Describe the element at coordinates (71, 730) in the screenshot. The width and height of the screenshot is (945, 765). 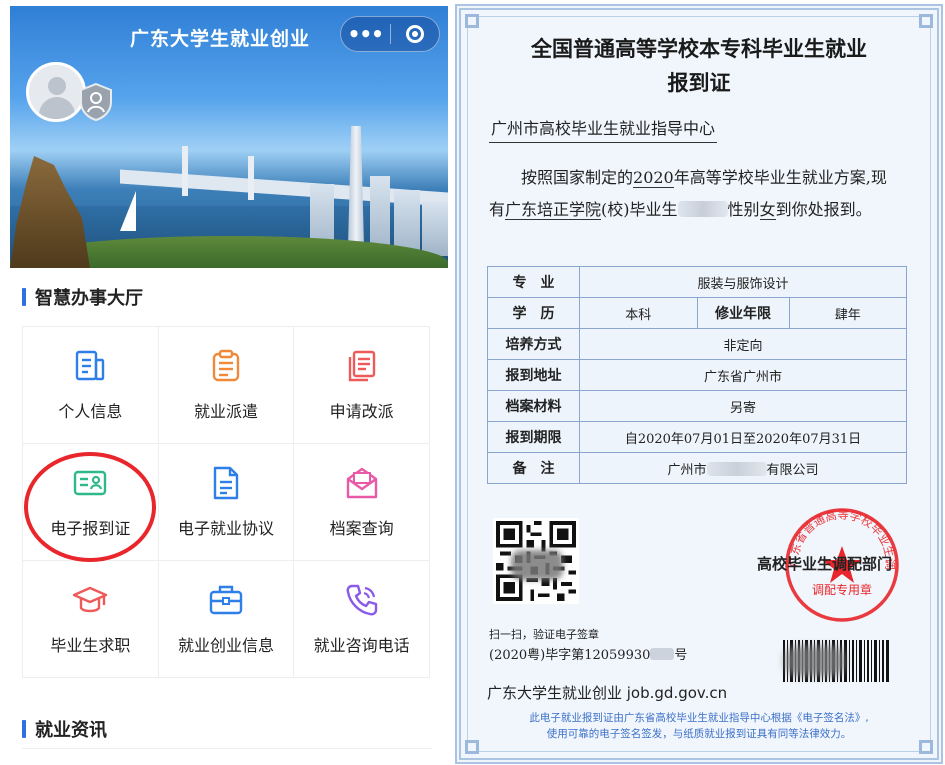
I see `section-title-text: 就业资讯` at that location.